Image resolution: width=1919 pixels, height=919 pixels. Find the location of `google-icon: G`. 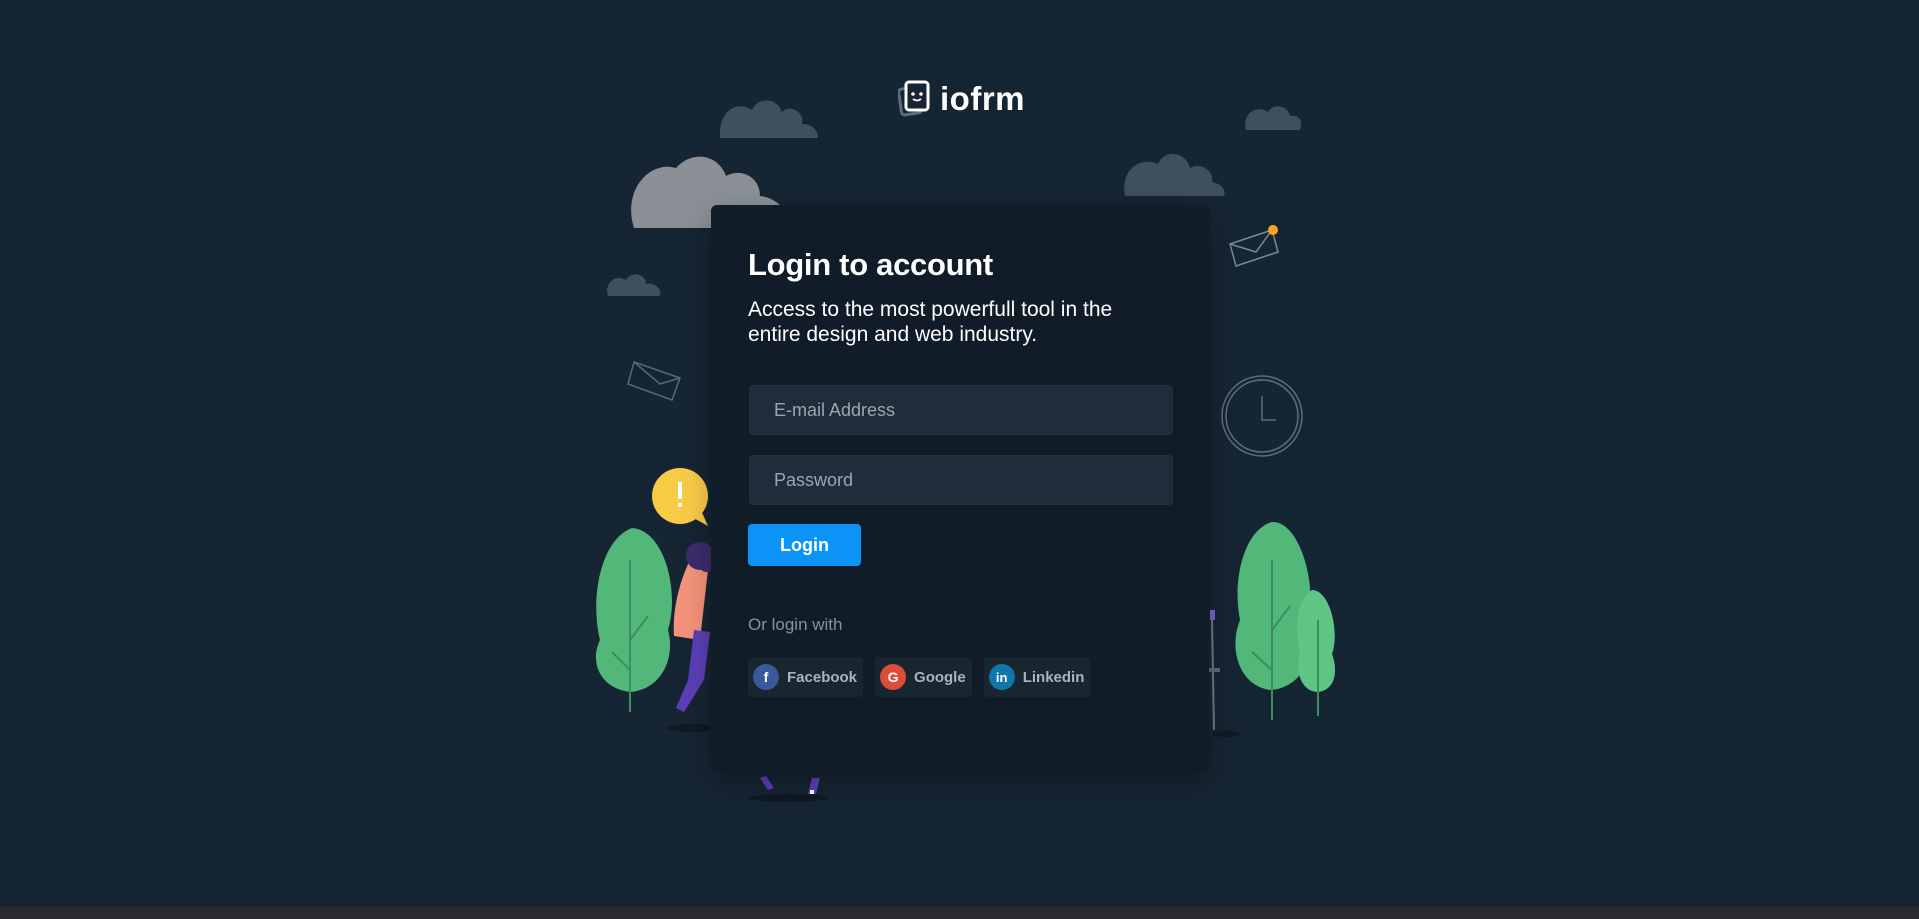

google-icon: G is located at coordinates (893, 677).